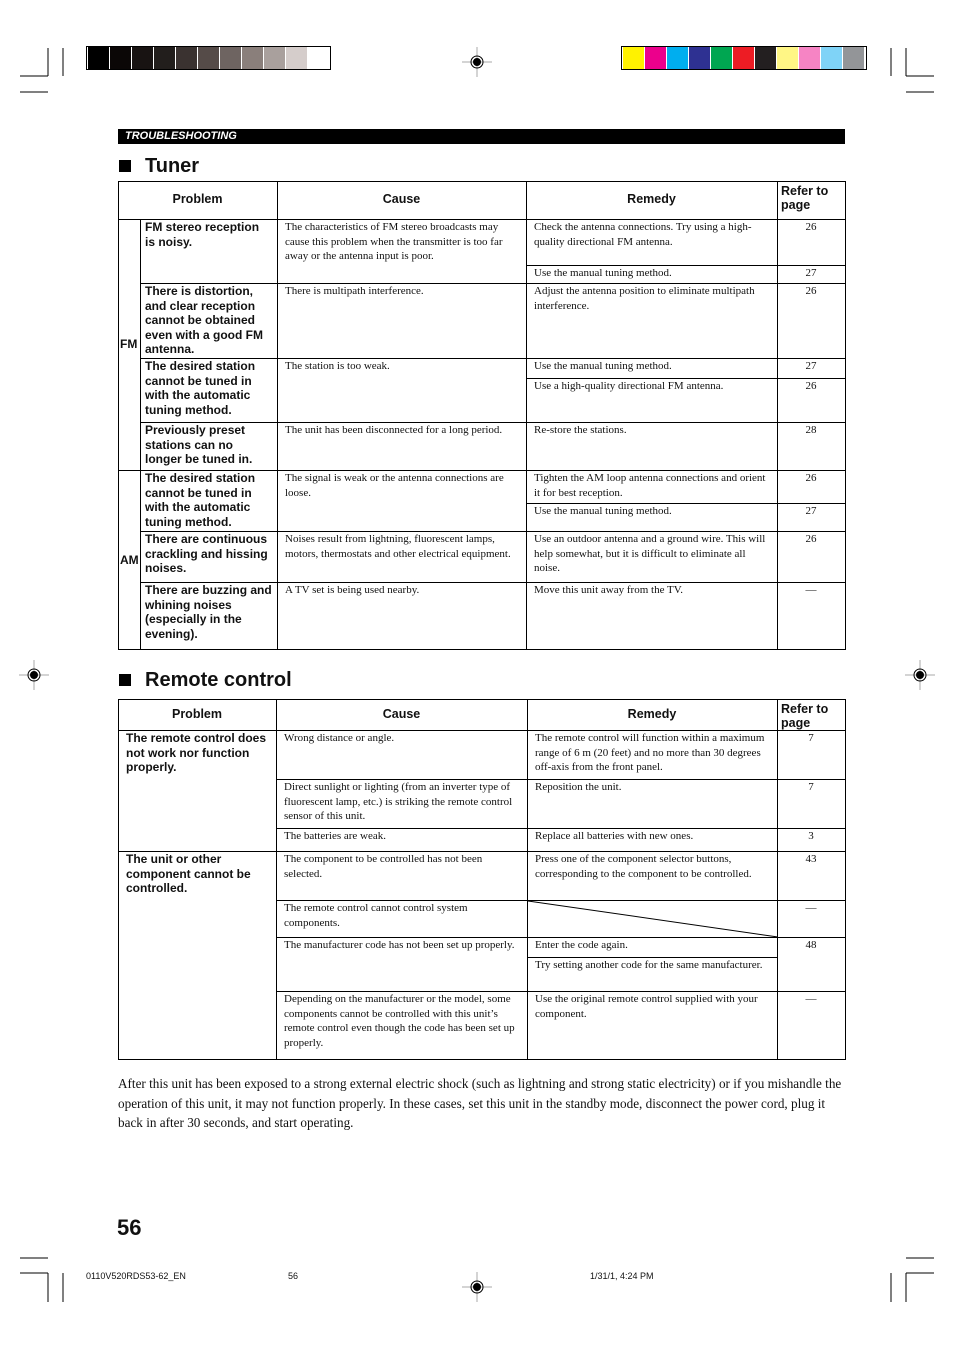 Image resolution: width=954 pixels, height=1351 pixels. What do you see at coordinates (614, 836) in the screenshot?
I see `remedy-text: Replace all batteries with new ones.` at bounding box center [614, 836].